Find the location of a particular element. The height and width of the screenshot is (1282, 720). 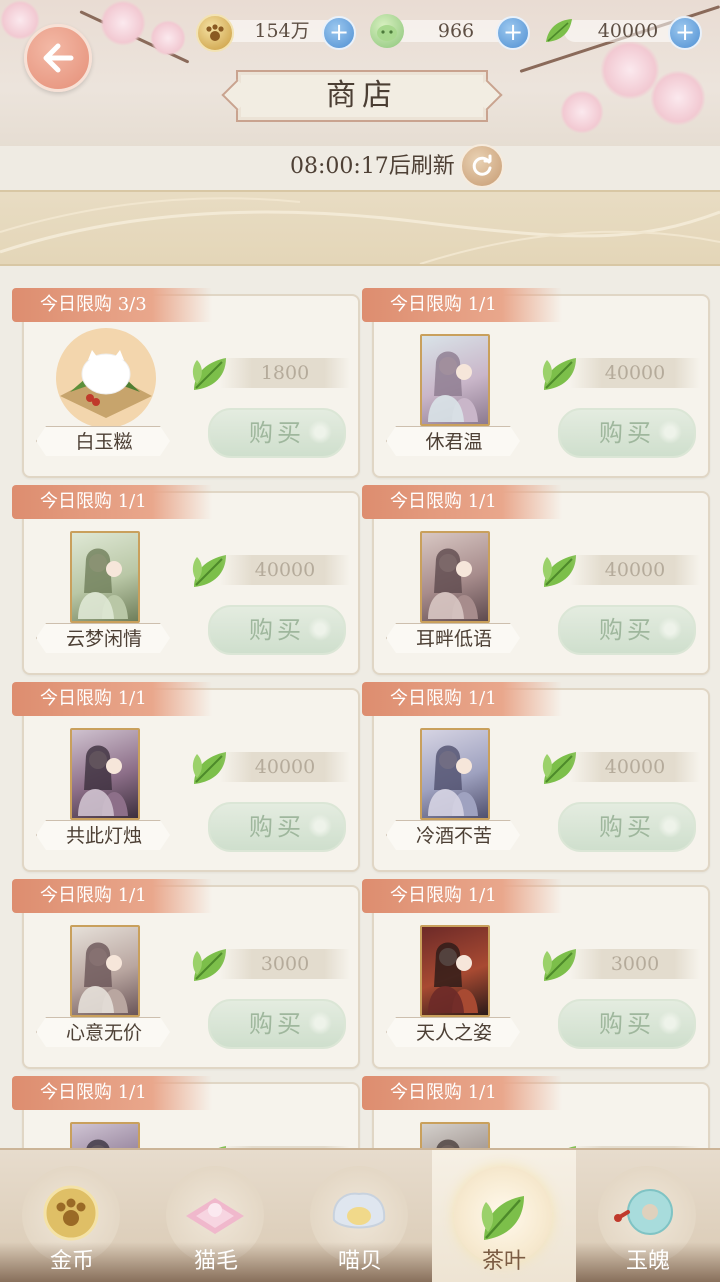

shop-item-card: 今日限购 1/1 休君温 40000 购买 is located at coordinates (536, 383).